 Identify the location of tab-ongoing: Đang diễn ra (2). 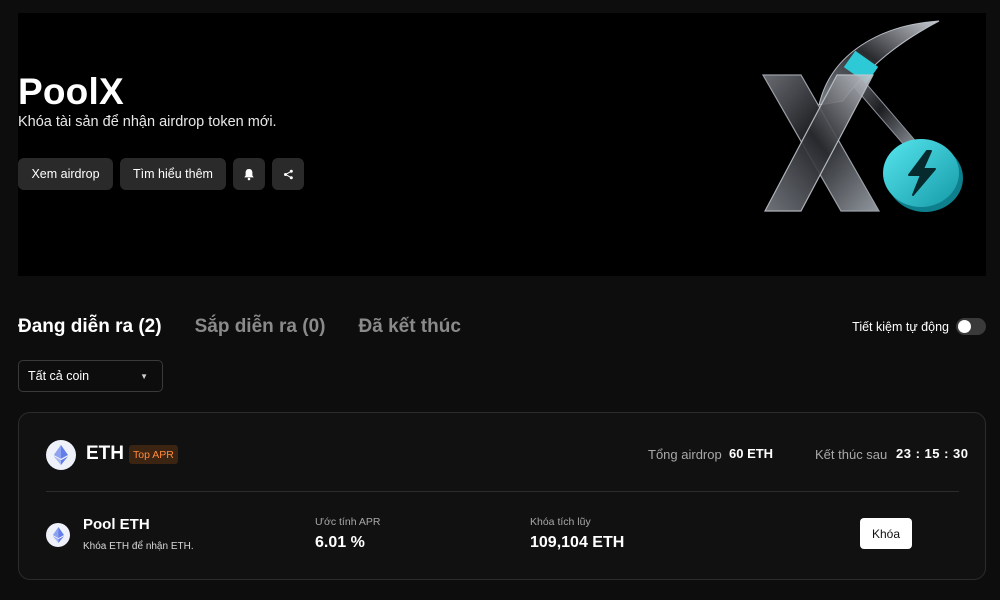
(90, 327).